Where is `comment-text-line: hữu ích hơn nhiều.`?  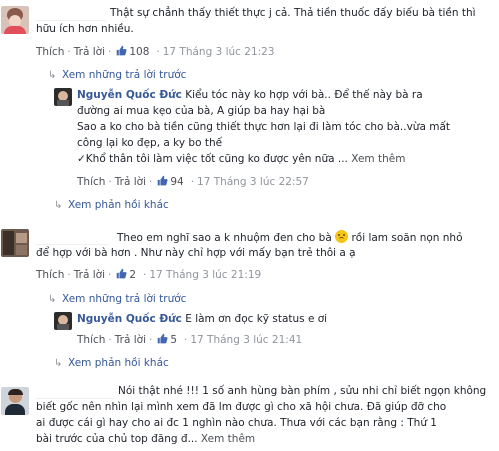
comment-text-line: hữu ích hơn nhiều. is located at coordinates (85, 29).